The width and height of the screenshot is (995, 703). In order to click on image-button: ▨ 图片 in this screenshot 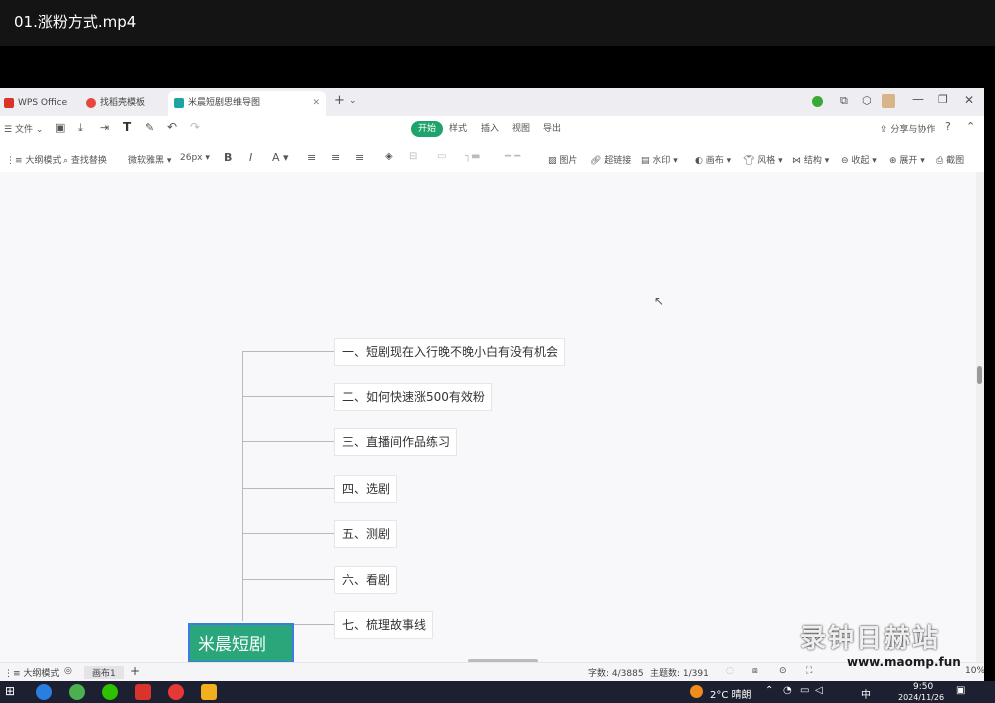, I will do `click(562, 159)`.